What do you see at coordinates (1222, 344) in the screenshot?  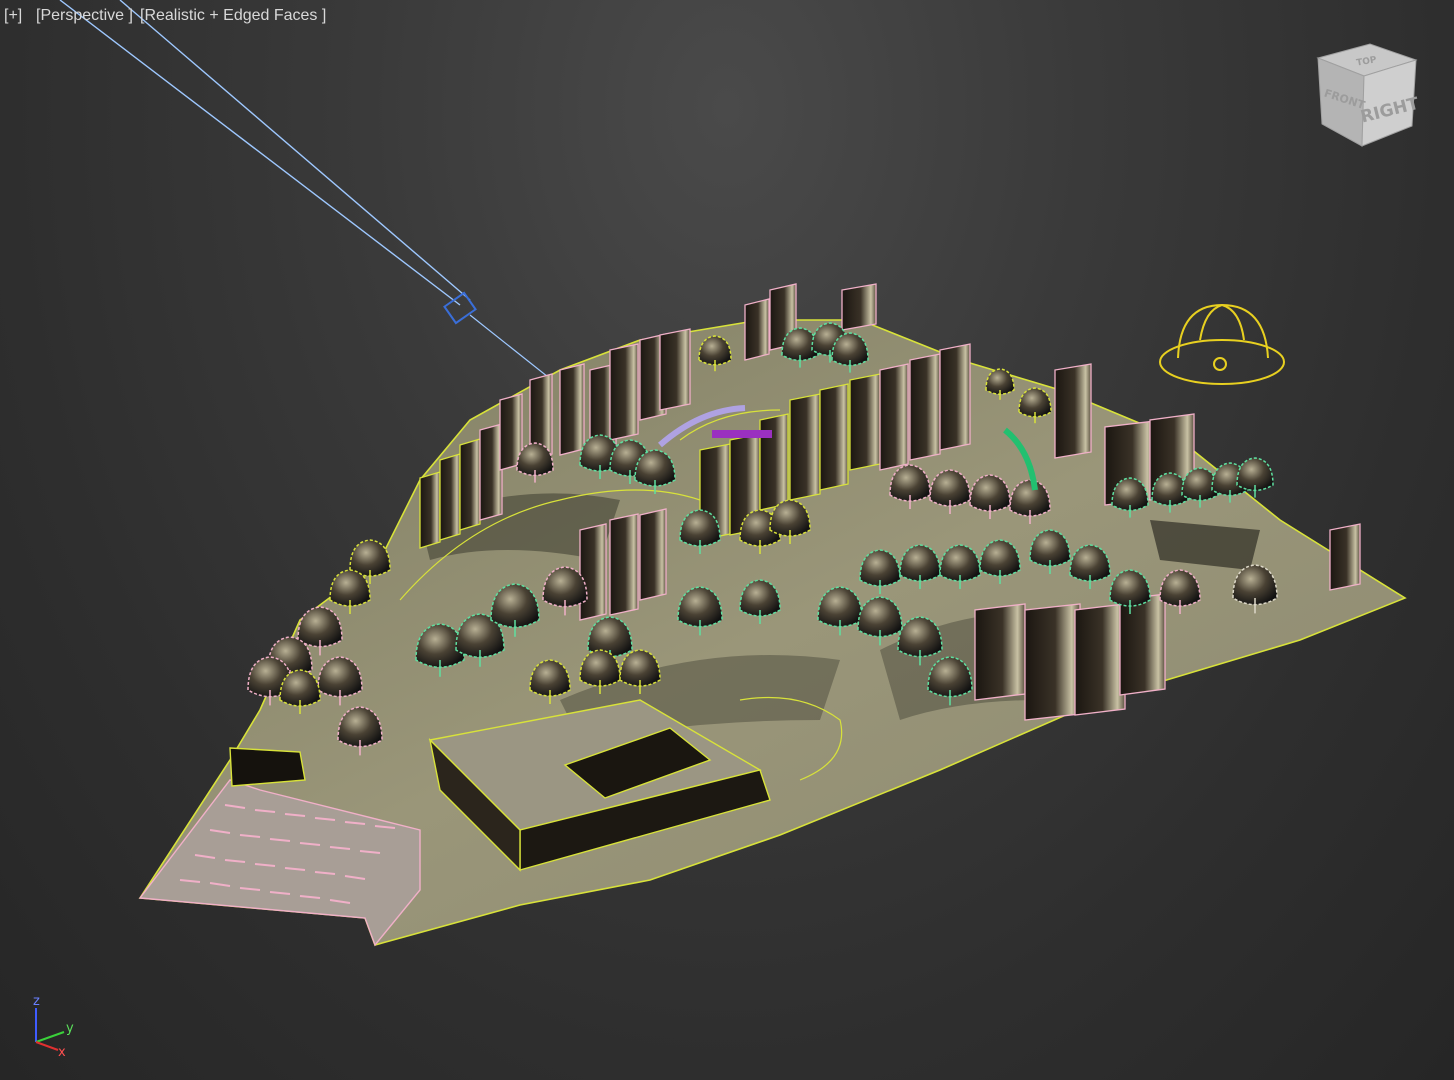 I see `sun-light-helper` at bounding box center [1222, 344].